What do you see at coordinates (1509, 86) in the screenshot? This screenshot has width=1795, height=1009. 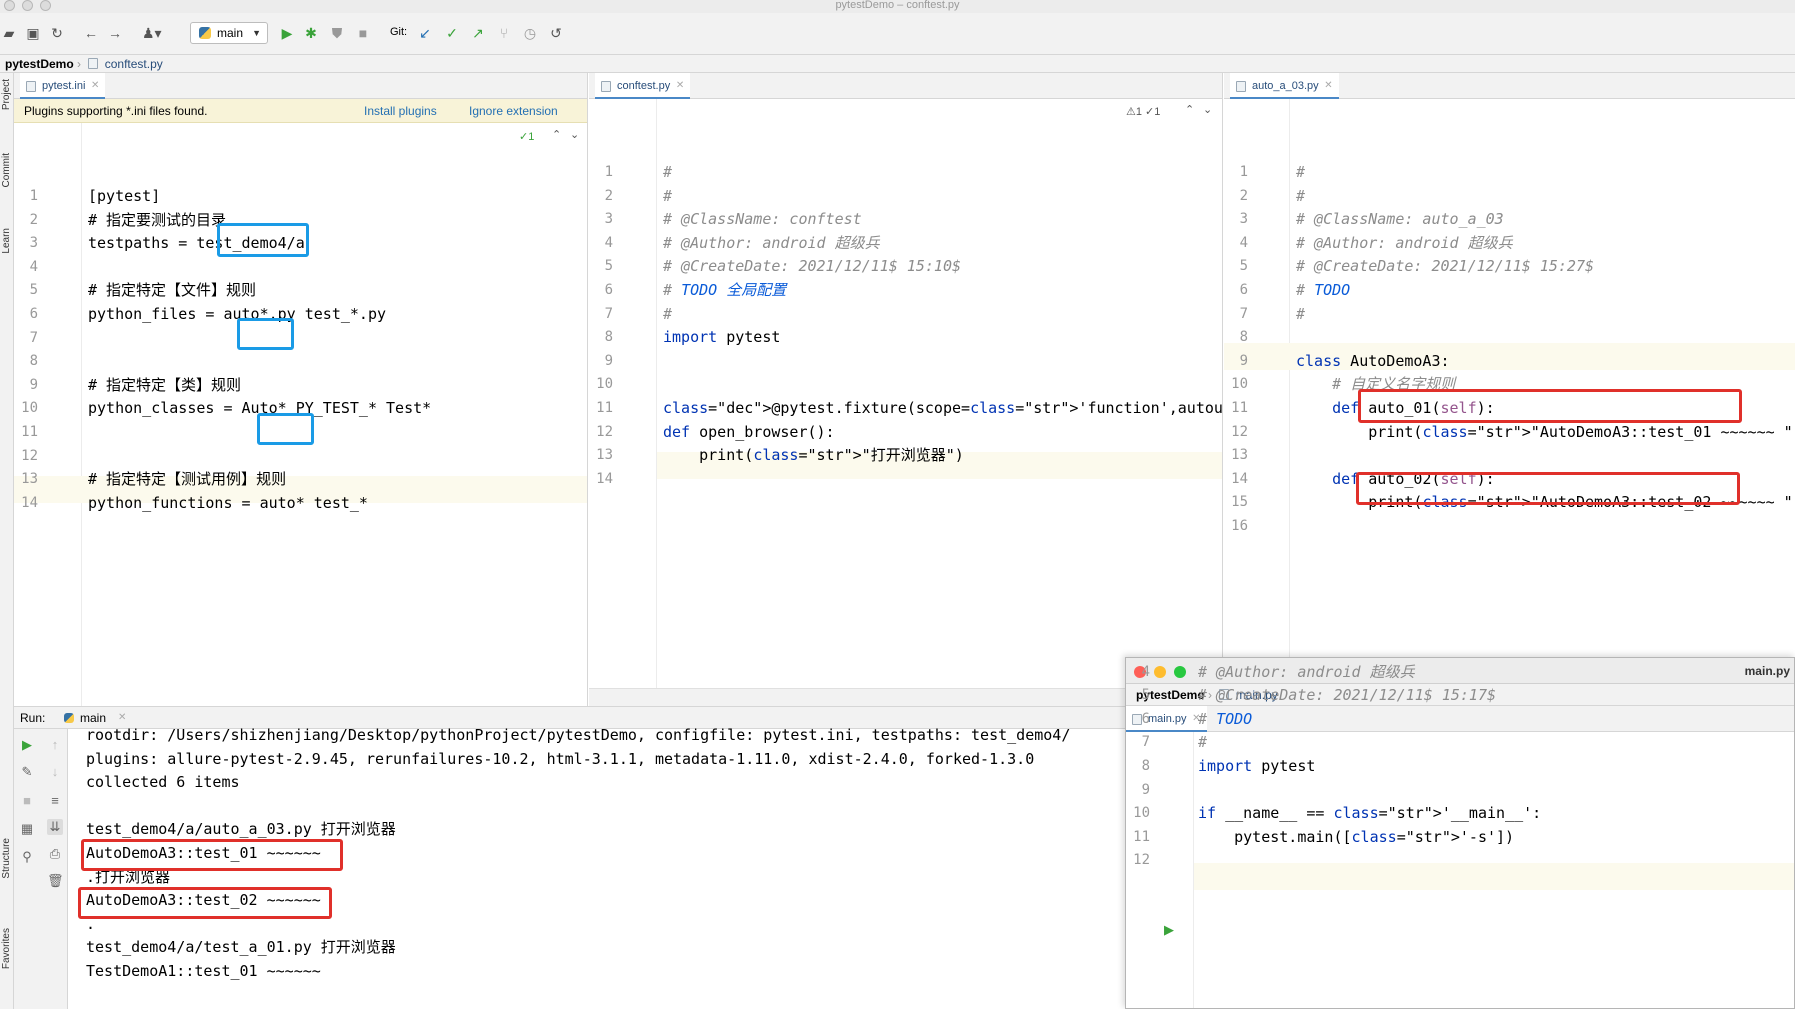 I see `editor-tab-bar: auto_a_03.py ✕` at bounding box center [1509, 86].